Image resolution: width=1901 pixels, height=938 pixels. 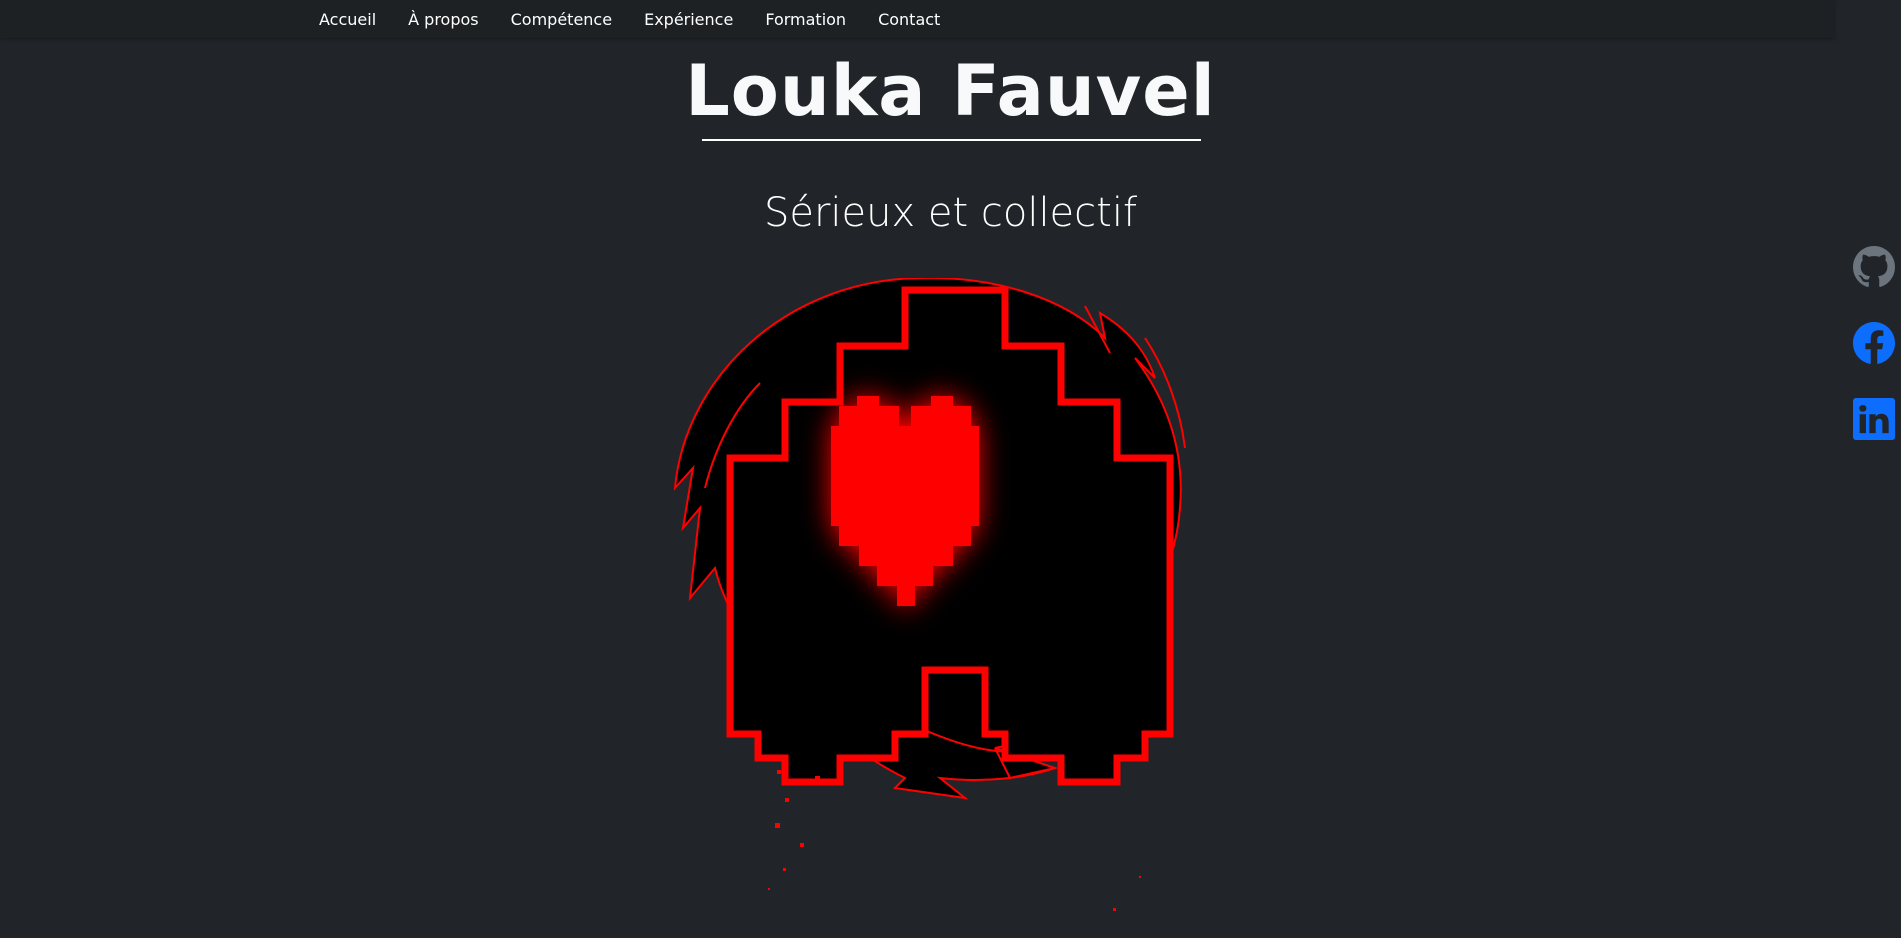 I want to click on facebook-link, so click(x=1873, y=343).